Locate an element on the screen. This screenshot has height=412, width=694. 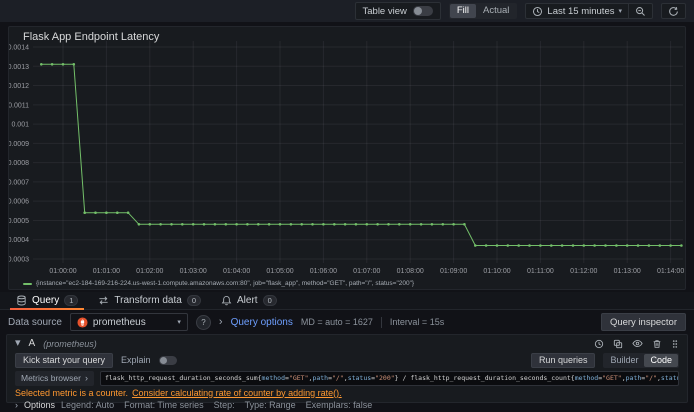
svg-text: 01:06:00 is located at coordinates (323, 271).